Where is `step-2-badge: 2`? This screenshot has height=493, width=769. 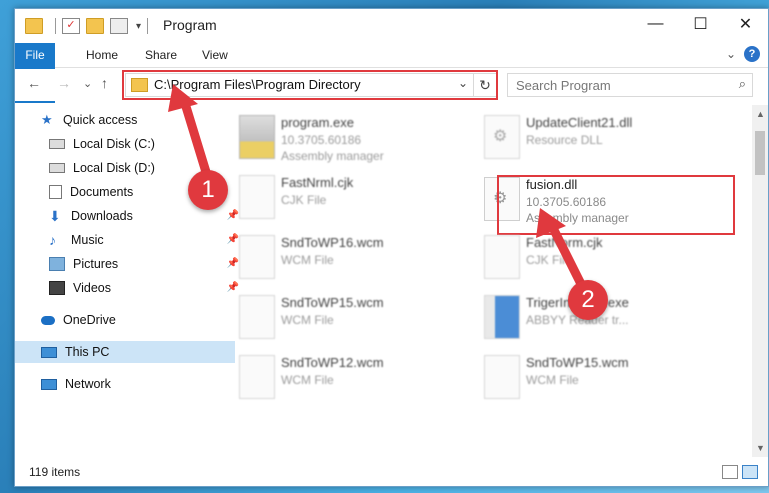
step-2-badge: 2 is located at coordinates (588, 300).